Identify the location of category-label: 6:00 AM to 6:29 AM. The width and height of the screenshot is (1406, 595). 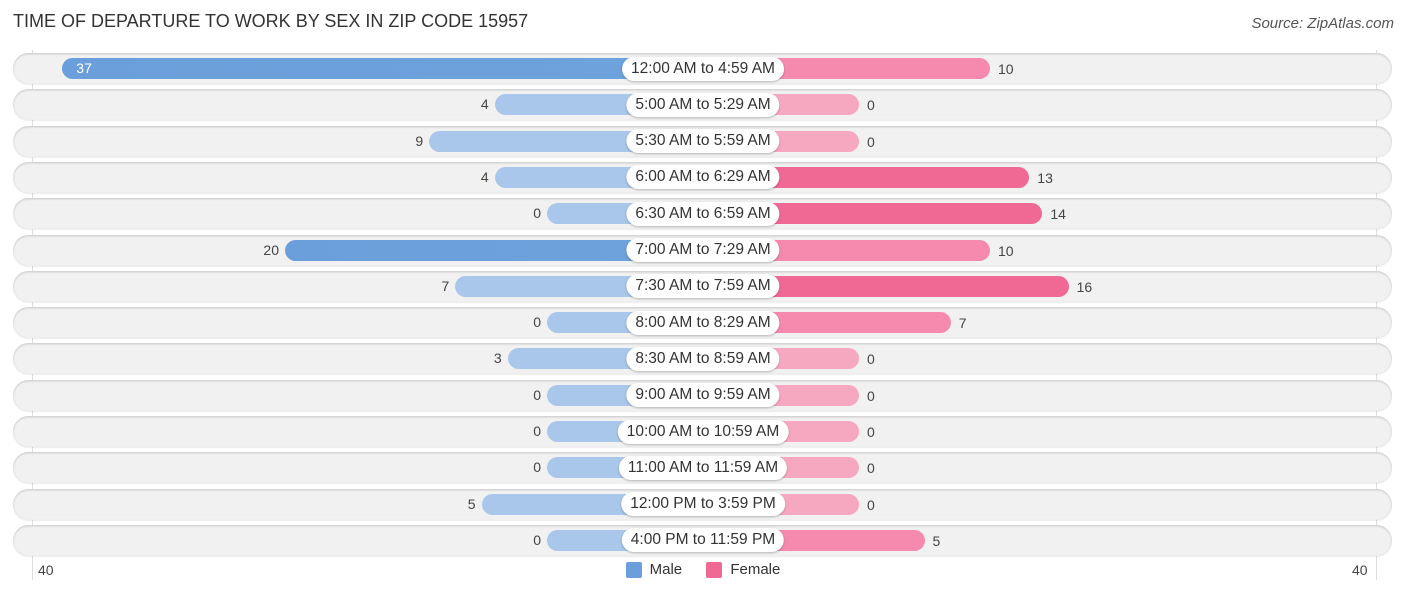
(703, 177).